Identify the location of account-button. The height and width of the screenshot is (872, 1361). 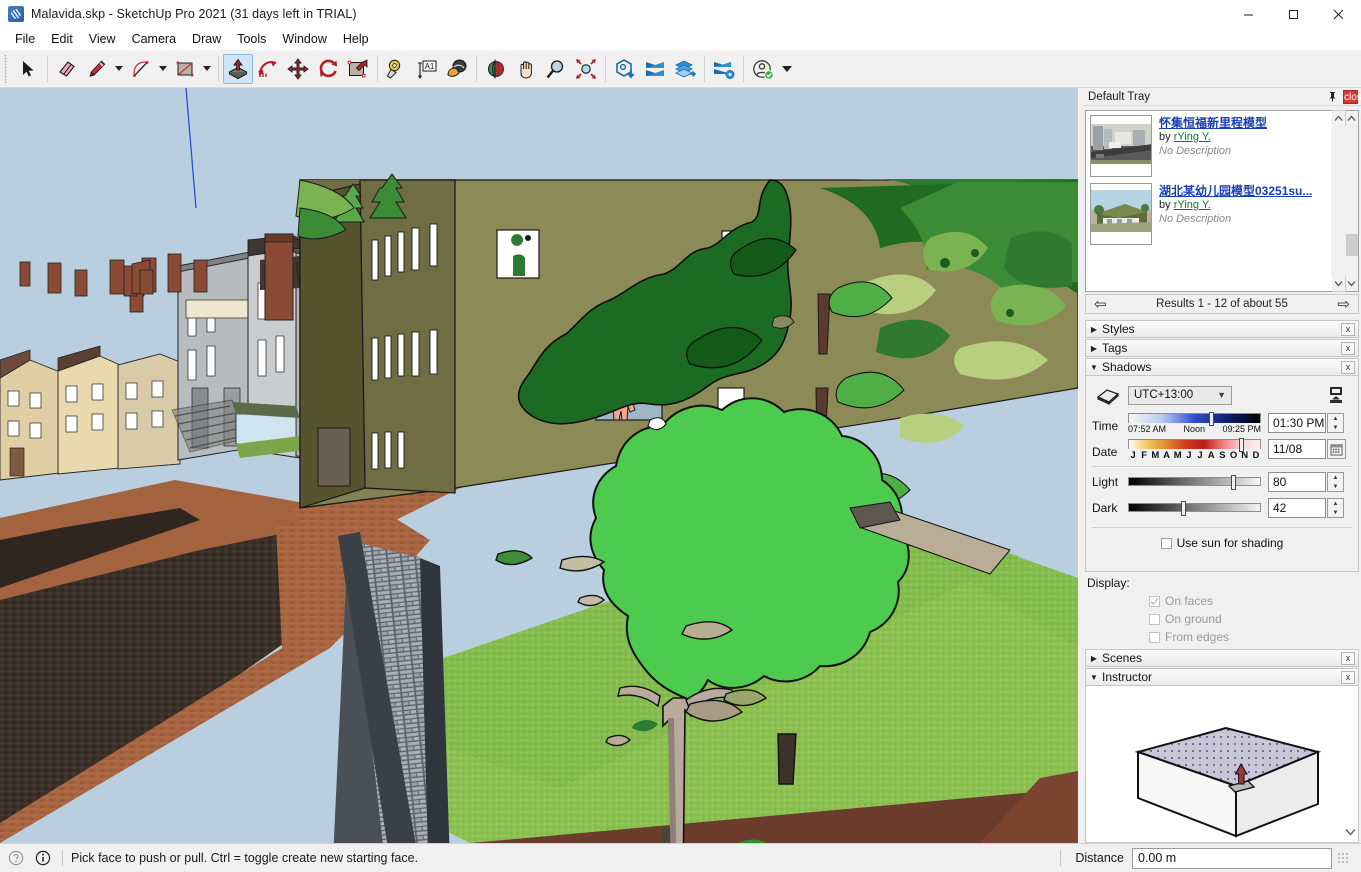
(763, 69).